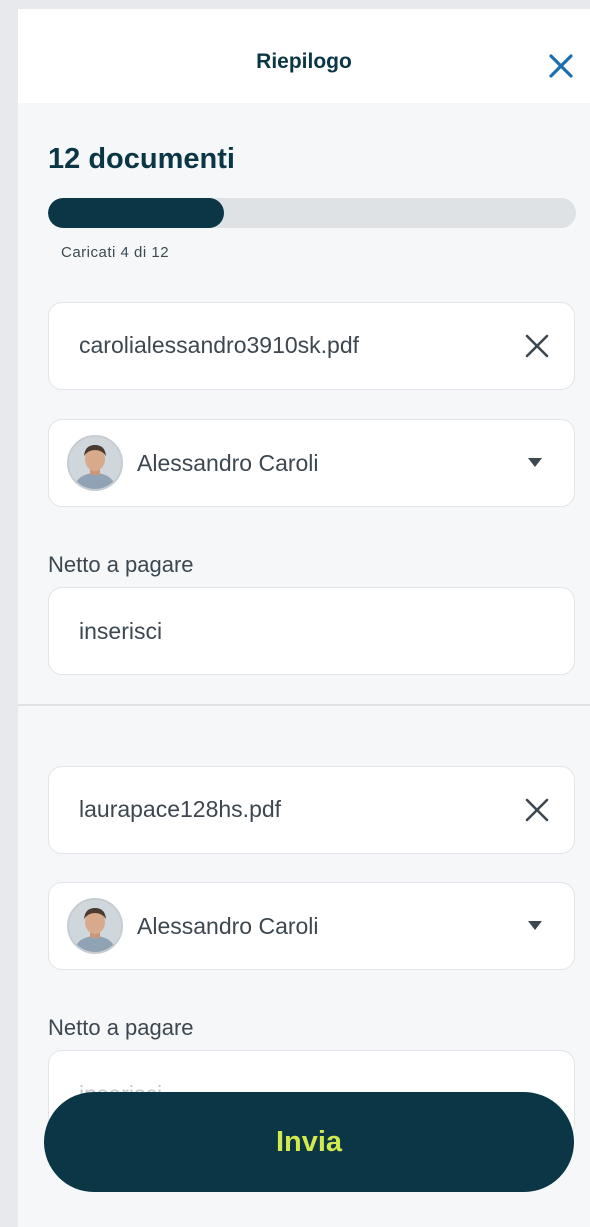 This screenshot has width=590, height=1227. I want to click on window-frame-left, so click(9, 613).